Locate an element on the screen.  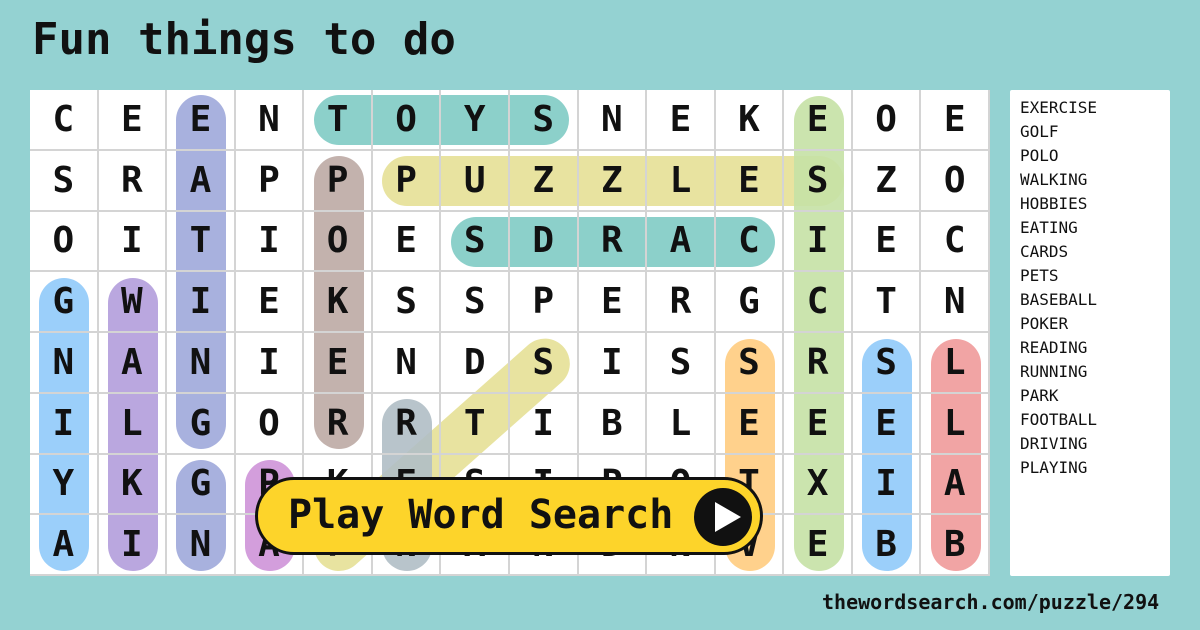
play-word-search-button: Play Word Search is located at coordinates (509, 516).